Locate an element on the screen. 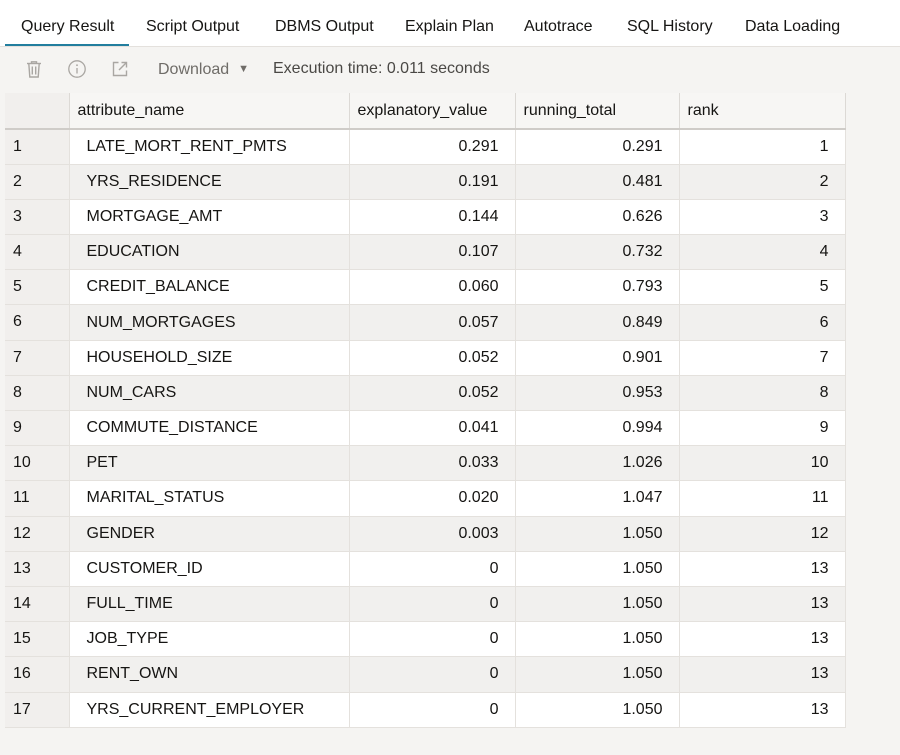 This screenshot has height=755, width=900. table-row: 5 CREDIT_BALANCE 0.060 0.793 5 is located at coordinates (425, 287).